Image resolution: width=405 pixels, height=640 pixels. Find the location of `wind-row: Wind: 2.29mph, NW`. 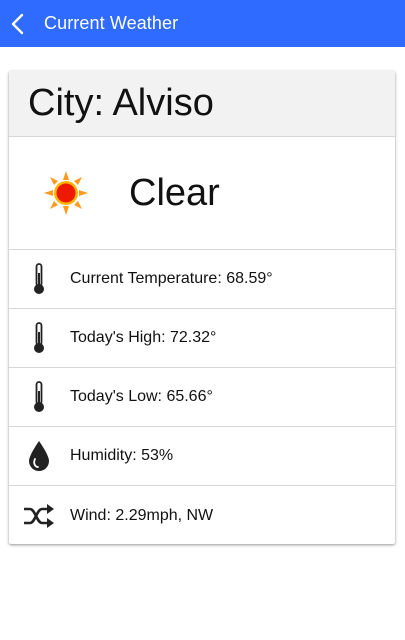

wind-row: Wind: 2.29mph, NW is located at coordinates (202, 515).